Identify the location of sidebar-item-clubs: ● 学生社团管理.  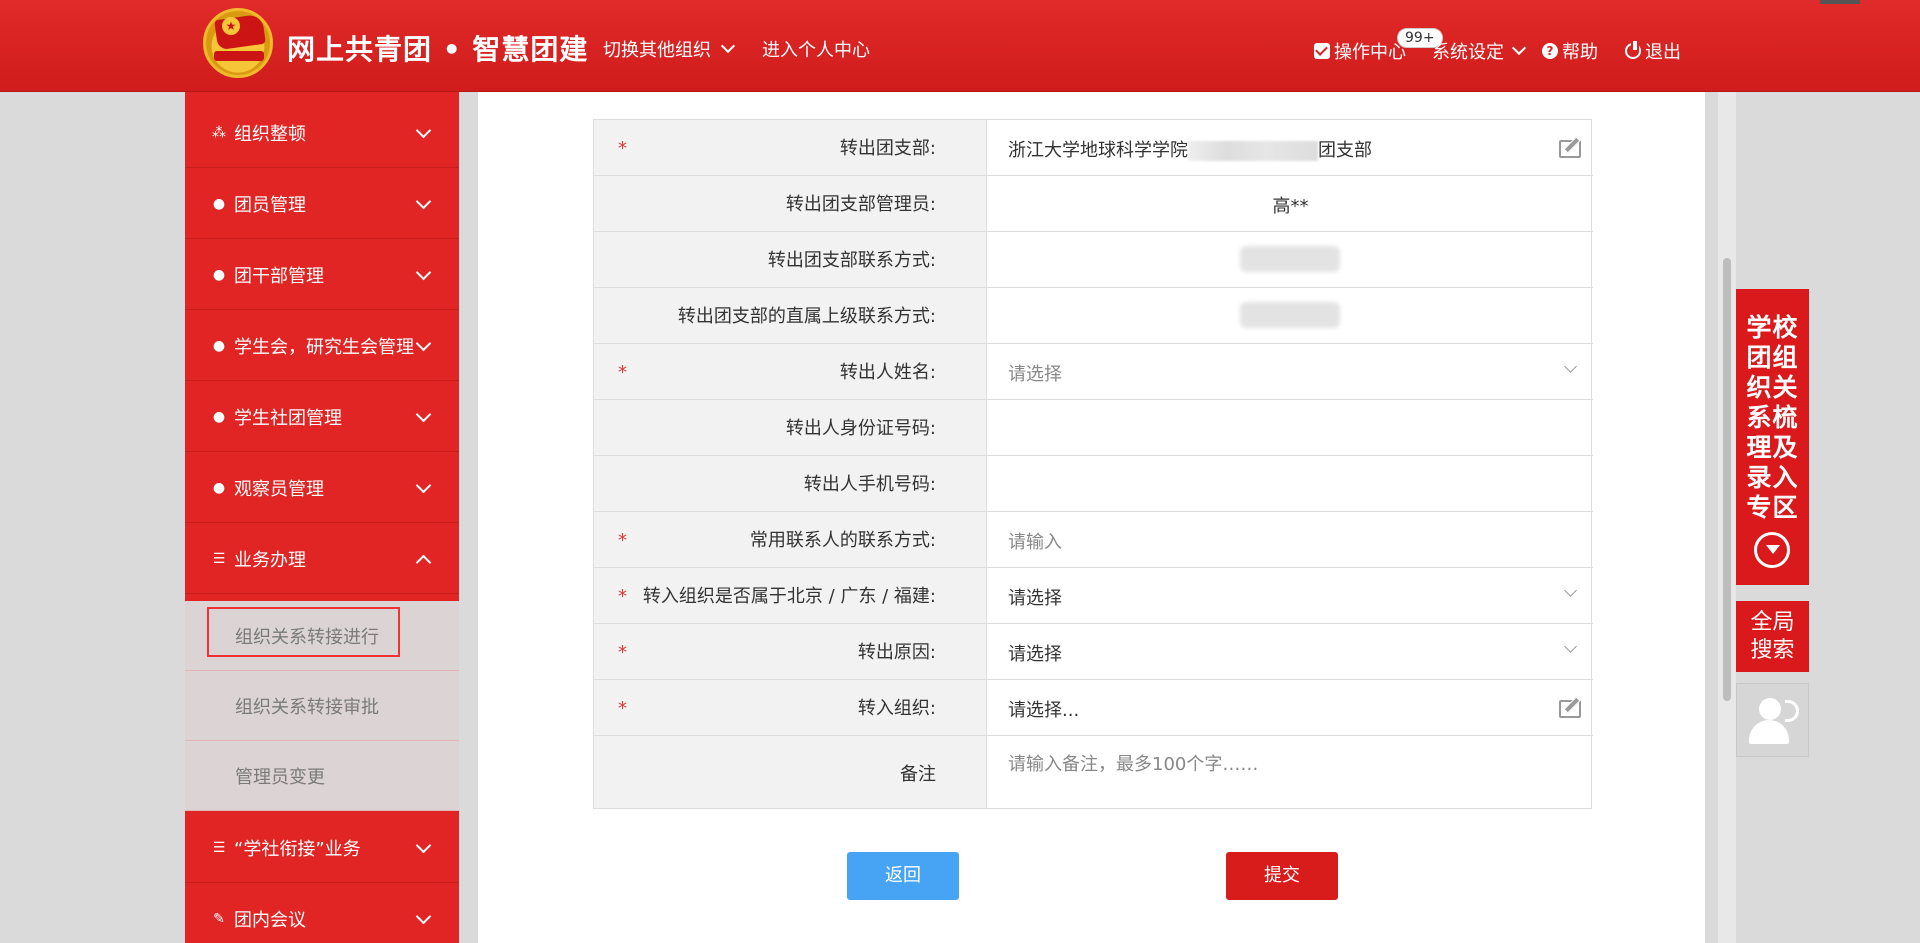
(322, 417).